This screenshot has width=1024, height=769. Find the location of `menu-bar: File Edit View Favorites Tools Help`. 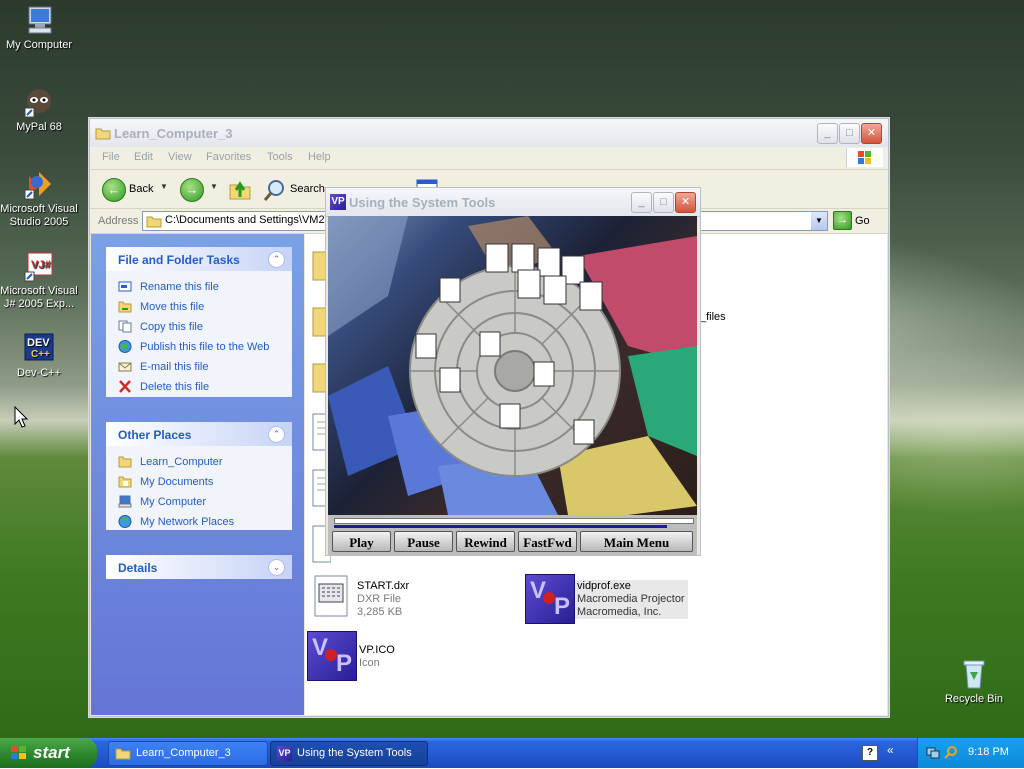

menu-bar: File Edit View Favorites Tools Help is located at coordinates (489, 158).